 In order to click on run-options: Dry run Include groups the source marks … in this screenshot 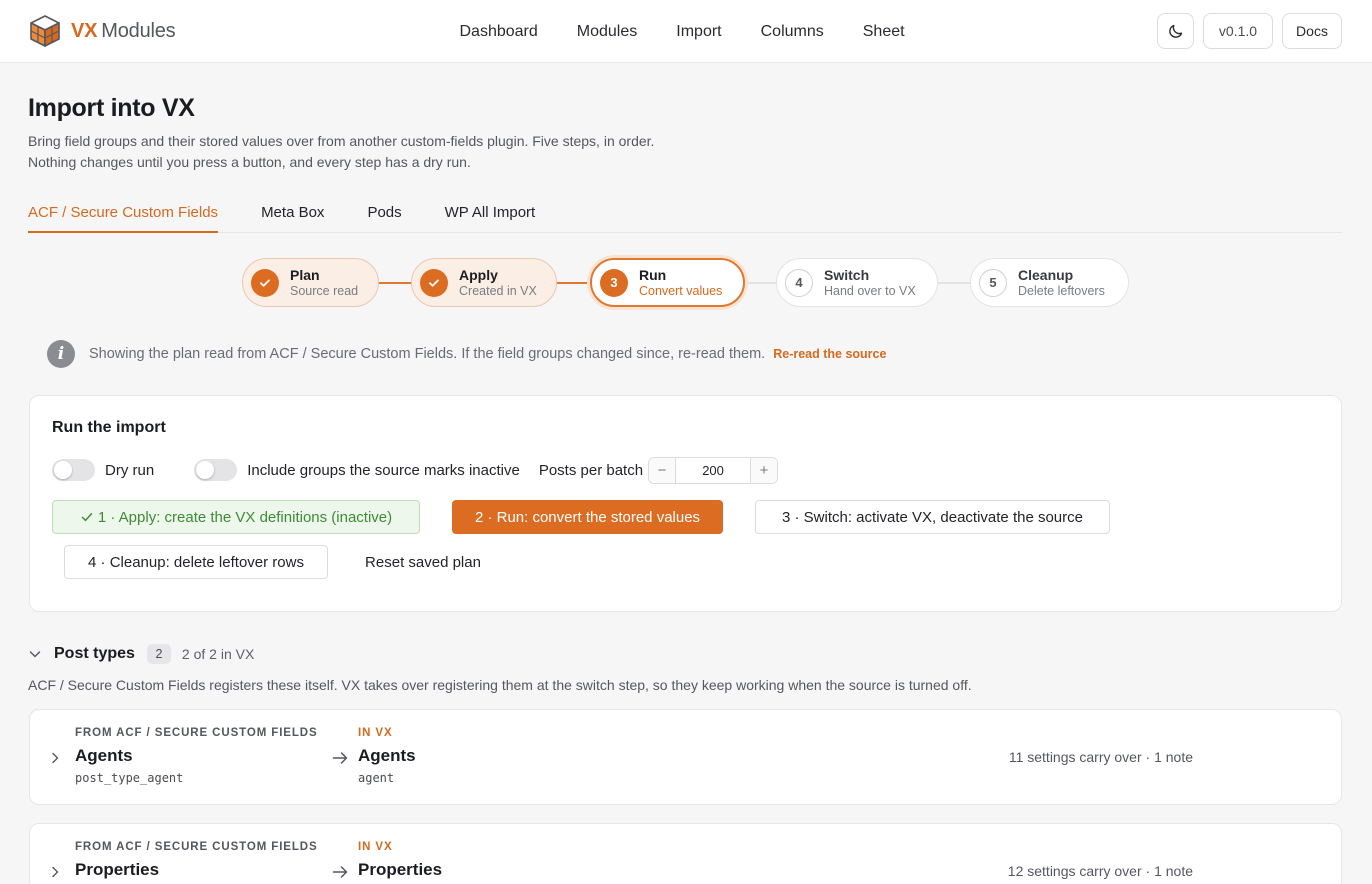, I will do `click(415, 470)`.